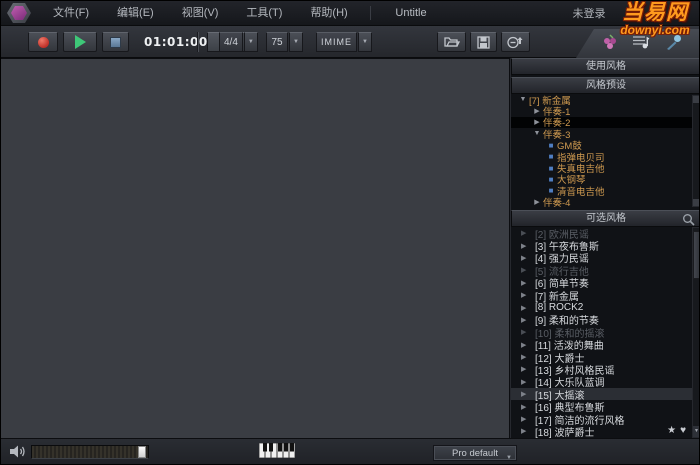  I want to click on style-list-item-label: [8] ROCK2, so click(559, 308).